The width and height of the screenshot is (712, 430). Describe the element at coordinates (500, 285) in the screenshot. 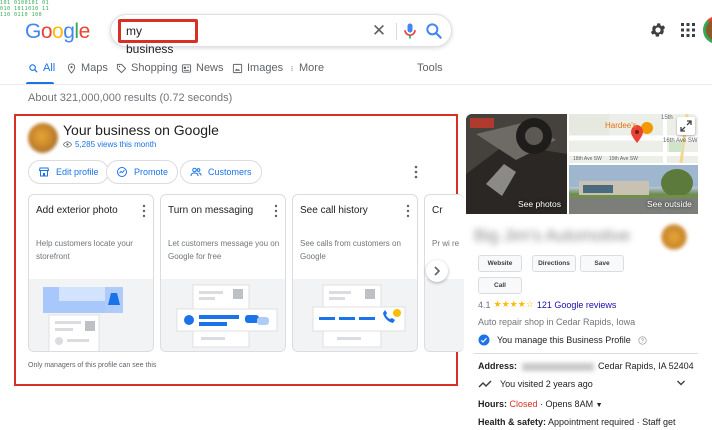

I see `call-button: Call` at that location.